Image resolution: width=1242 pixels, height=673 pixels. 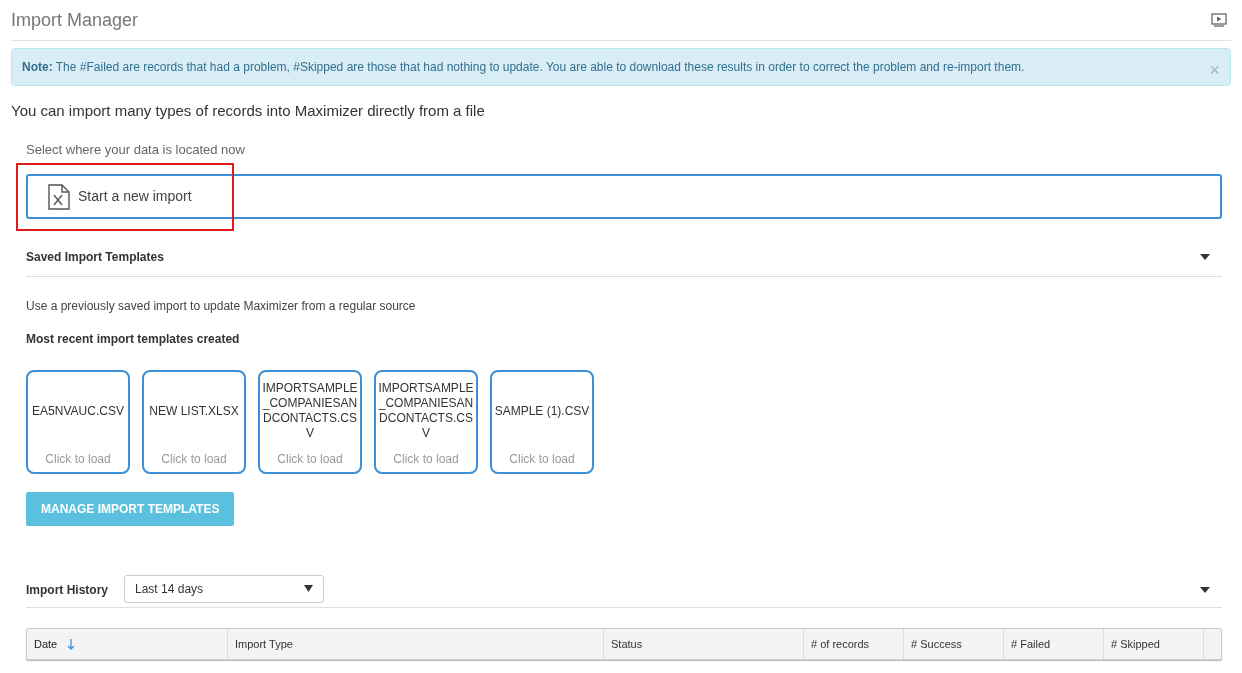 I want to click on video-icon, so click(x=1219, y=20).